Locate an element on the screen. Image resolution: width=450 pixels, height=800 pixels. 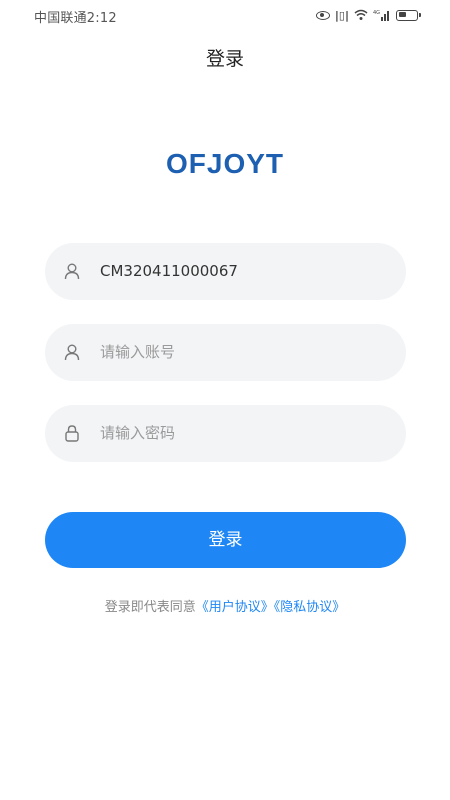
eye-icon is located at coordinates (322, 15).